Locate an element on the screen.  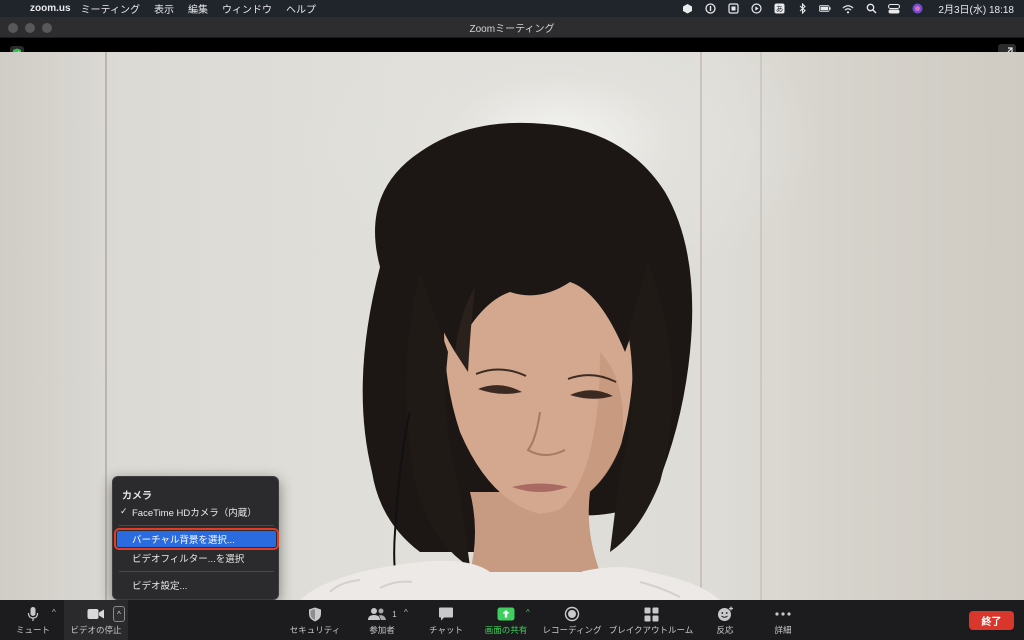
mute-button: ミュート is located at coordinates (33, 620).